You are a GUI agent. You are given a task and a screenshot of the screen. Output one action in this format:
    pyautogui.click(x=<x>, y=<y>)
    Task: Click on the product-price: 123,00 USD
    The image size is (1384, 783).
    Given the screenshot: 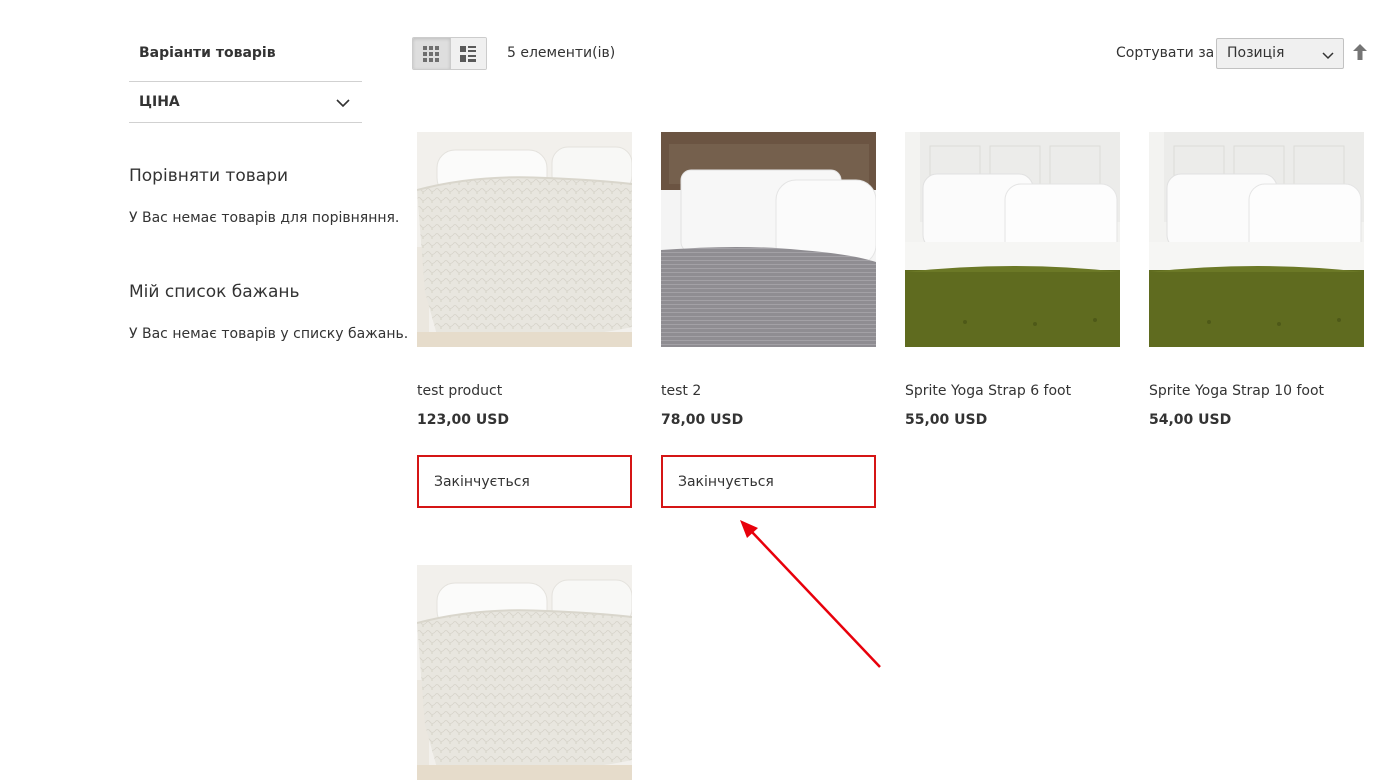 What is the action you would take?
    pyautogui.click(x=463, y=420)
    